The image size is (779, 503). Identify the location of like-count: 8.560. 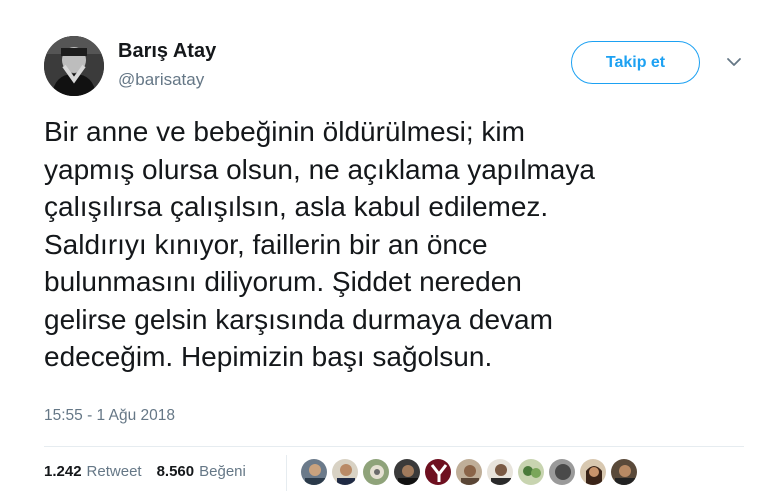
(175, 471).